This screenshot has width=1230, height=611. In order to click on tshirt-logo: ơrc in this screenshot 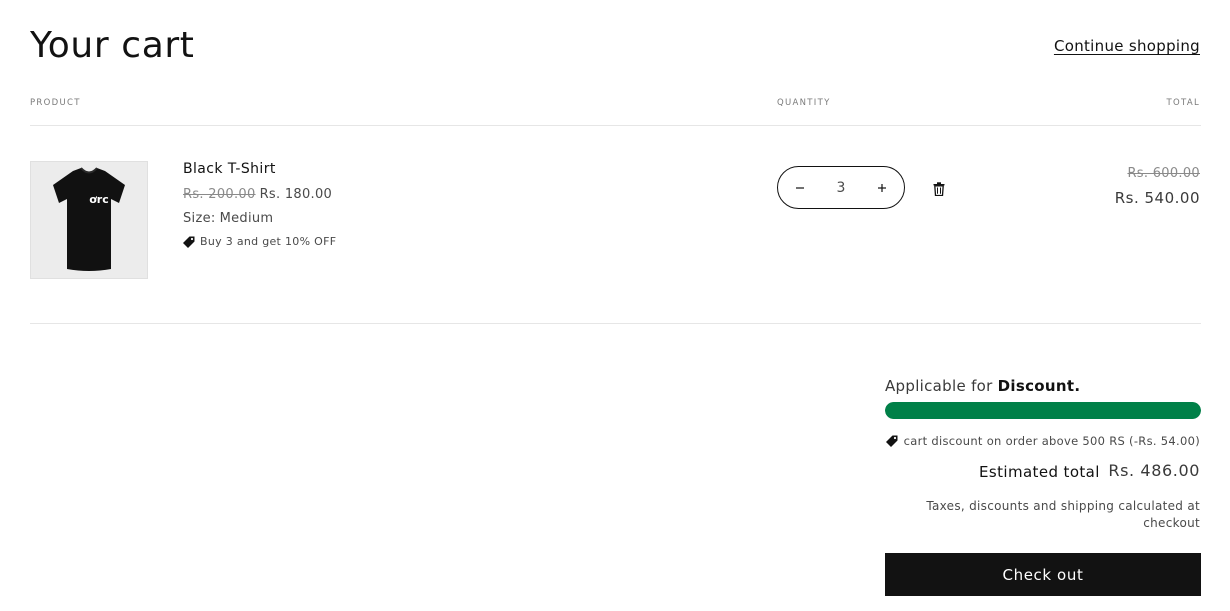, I will do `click(99, 199)`.